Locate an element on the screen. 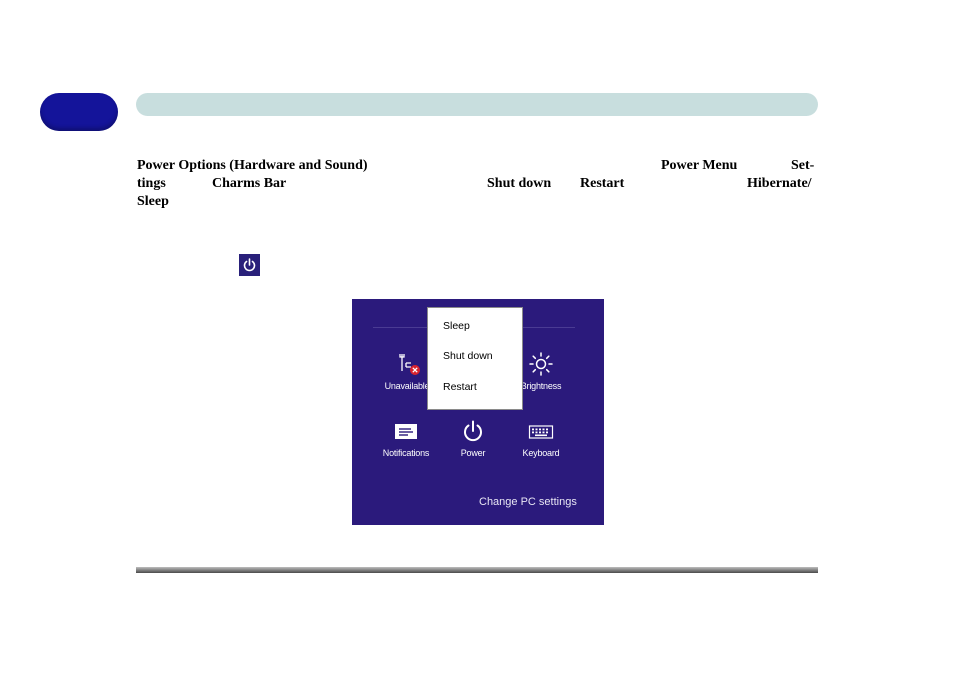 This screenshot has width=954, height=673. keyboard-icon is located at coordinates (541, 432).